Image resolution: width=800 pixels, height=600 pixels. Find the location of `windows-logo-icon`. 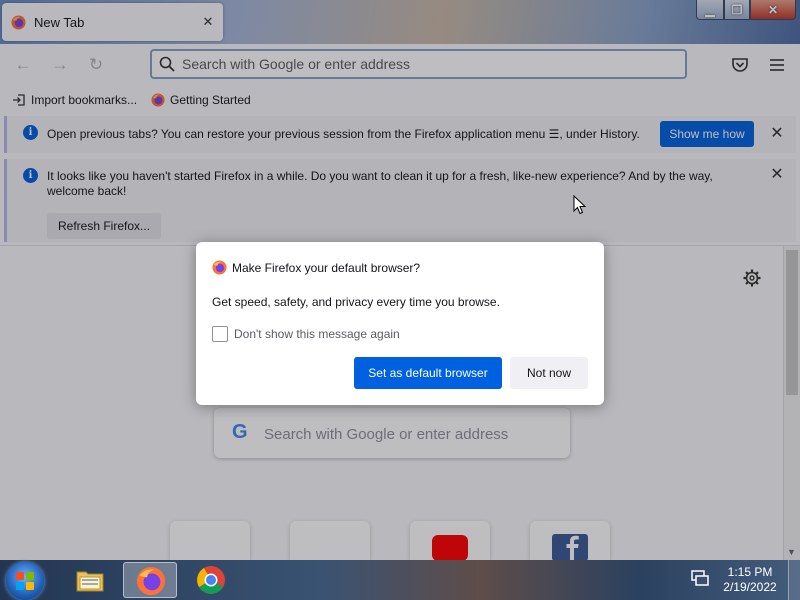

windows-logo-icon is located at coordinates (25, 581).